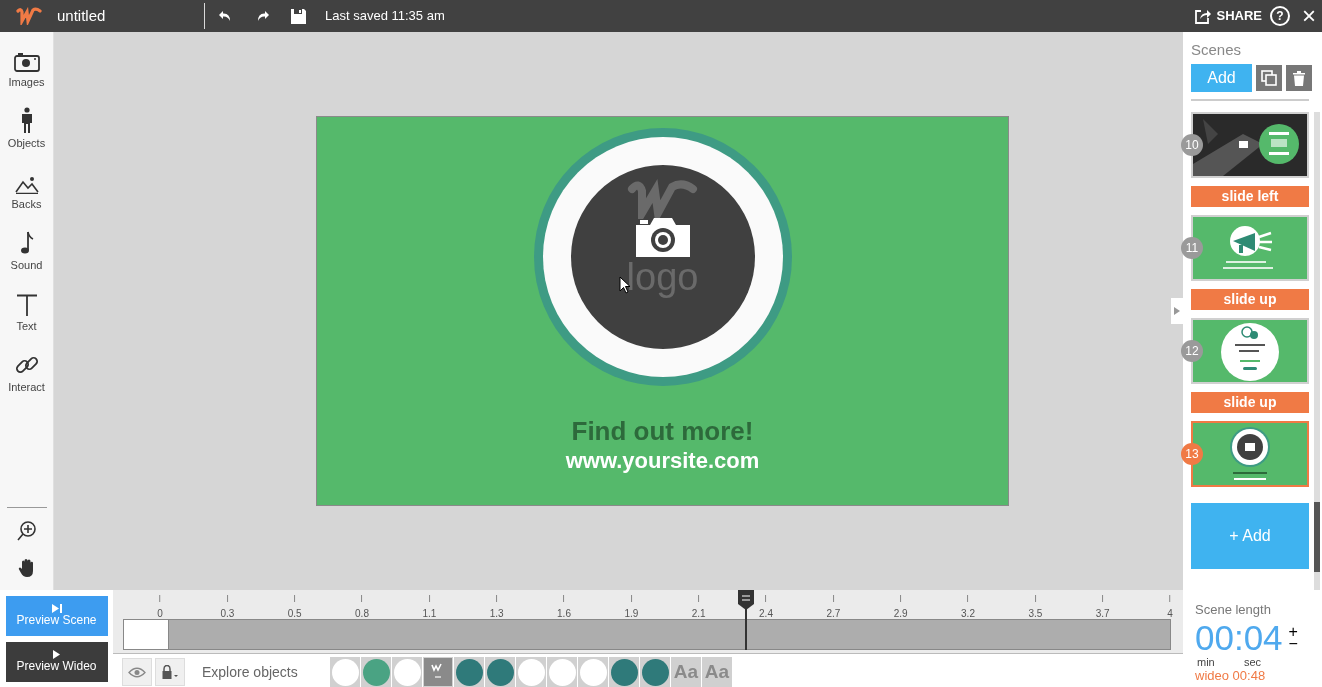 This screenshot has width=1322, height=687. I want to click on tick-label: 3.7, so click(1102, 614).